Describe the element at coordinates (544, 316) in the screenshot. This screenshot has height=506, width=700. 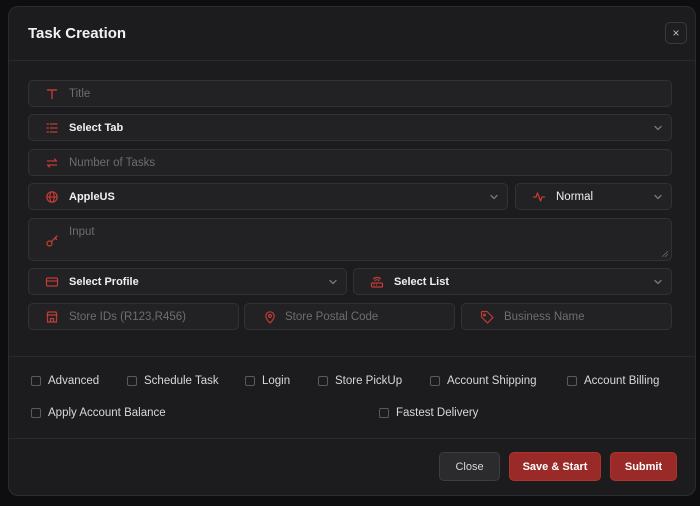
I see `business-name-placeholder: Business Name` at that location.